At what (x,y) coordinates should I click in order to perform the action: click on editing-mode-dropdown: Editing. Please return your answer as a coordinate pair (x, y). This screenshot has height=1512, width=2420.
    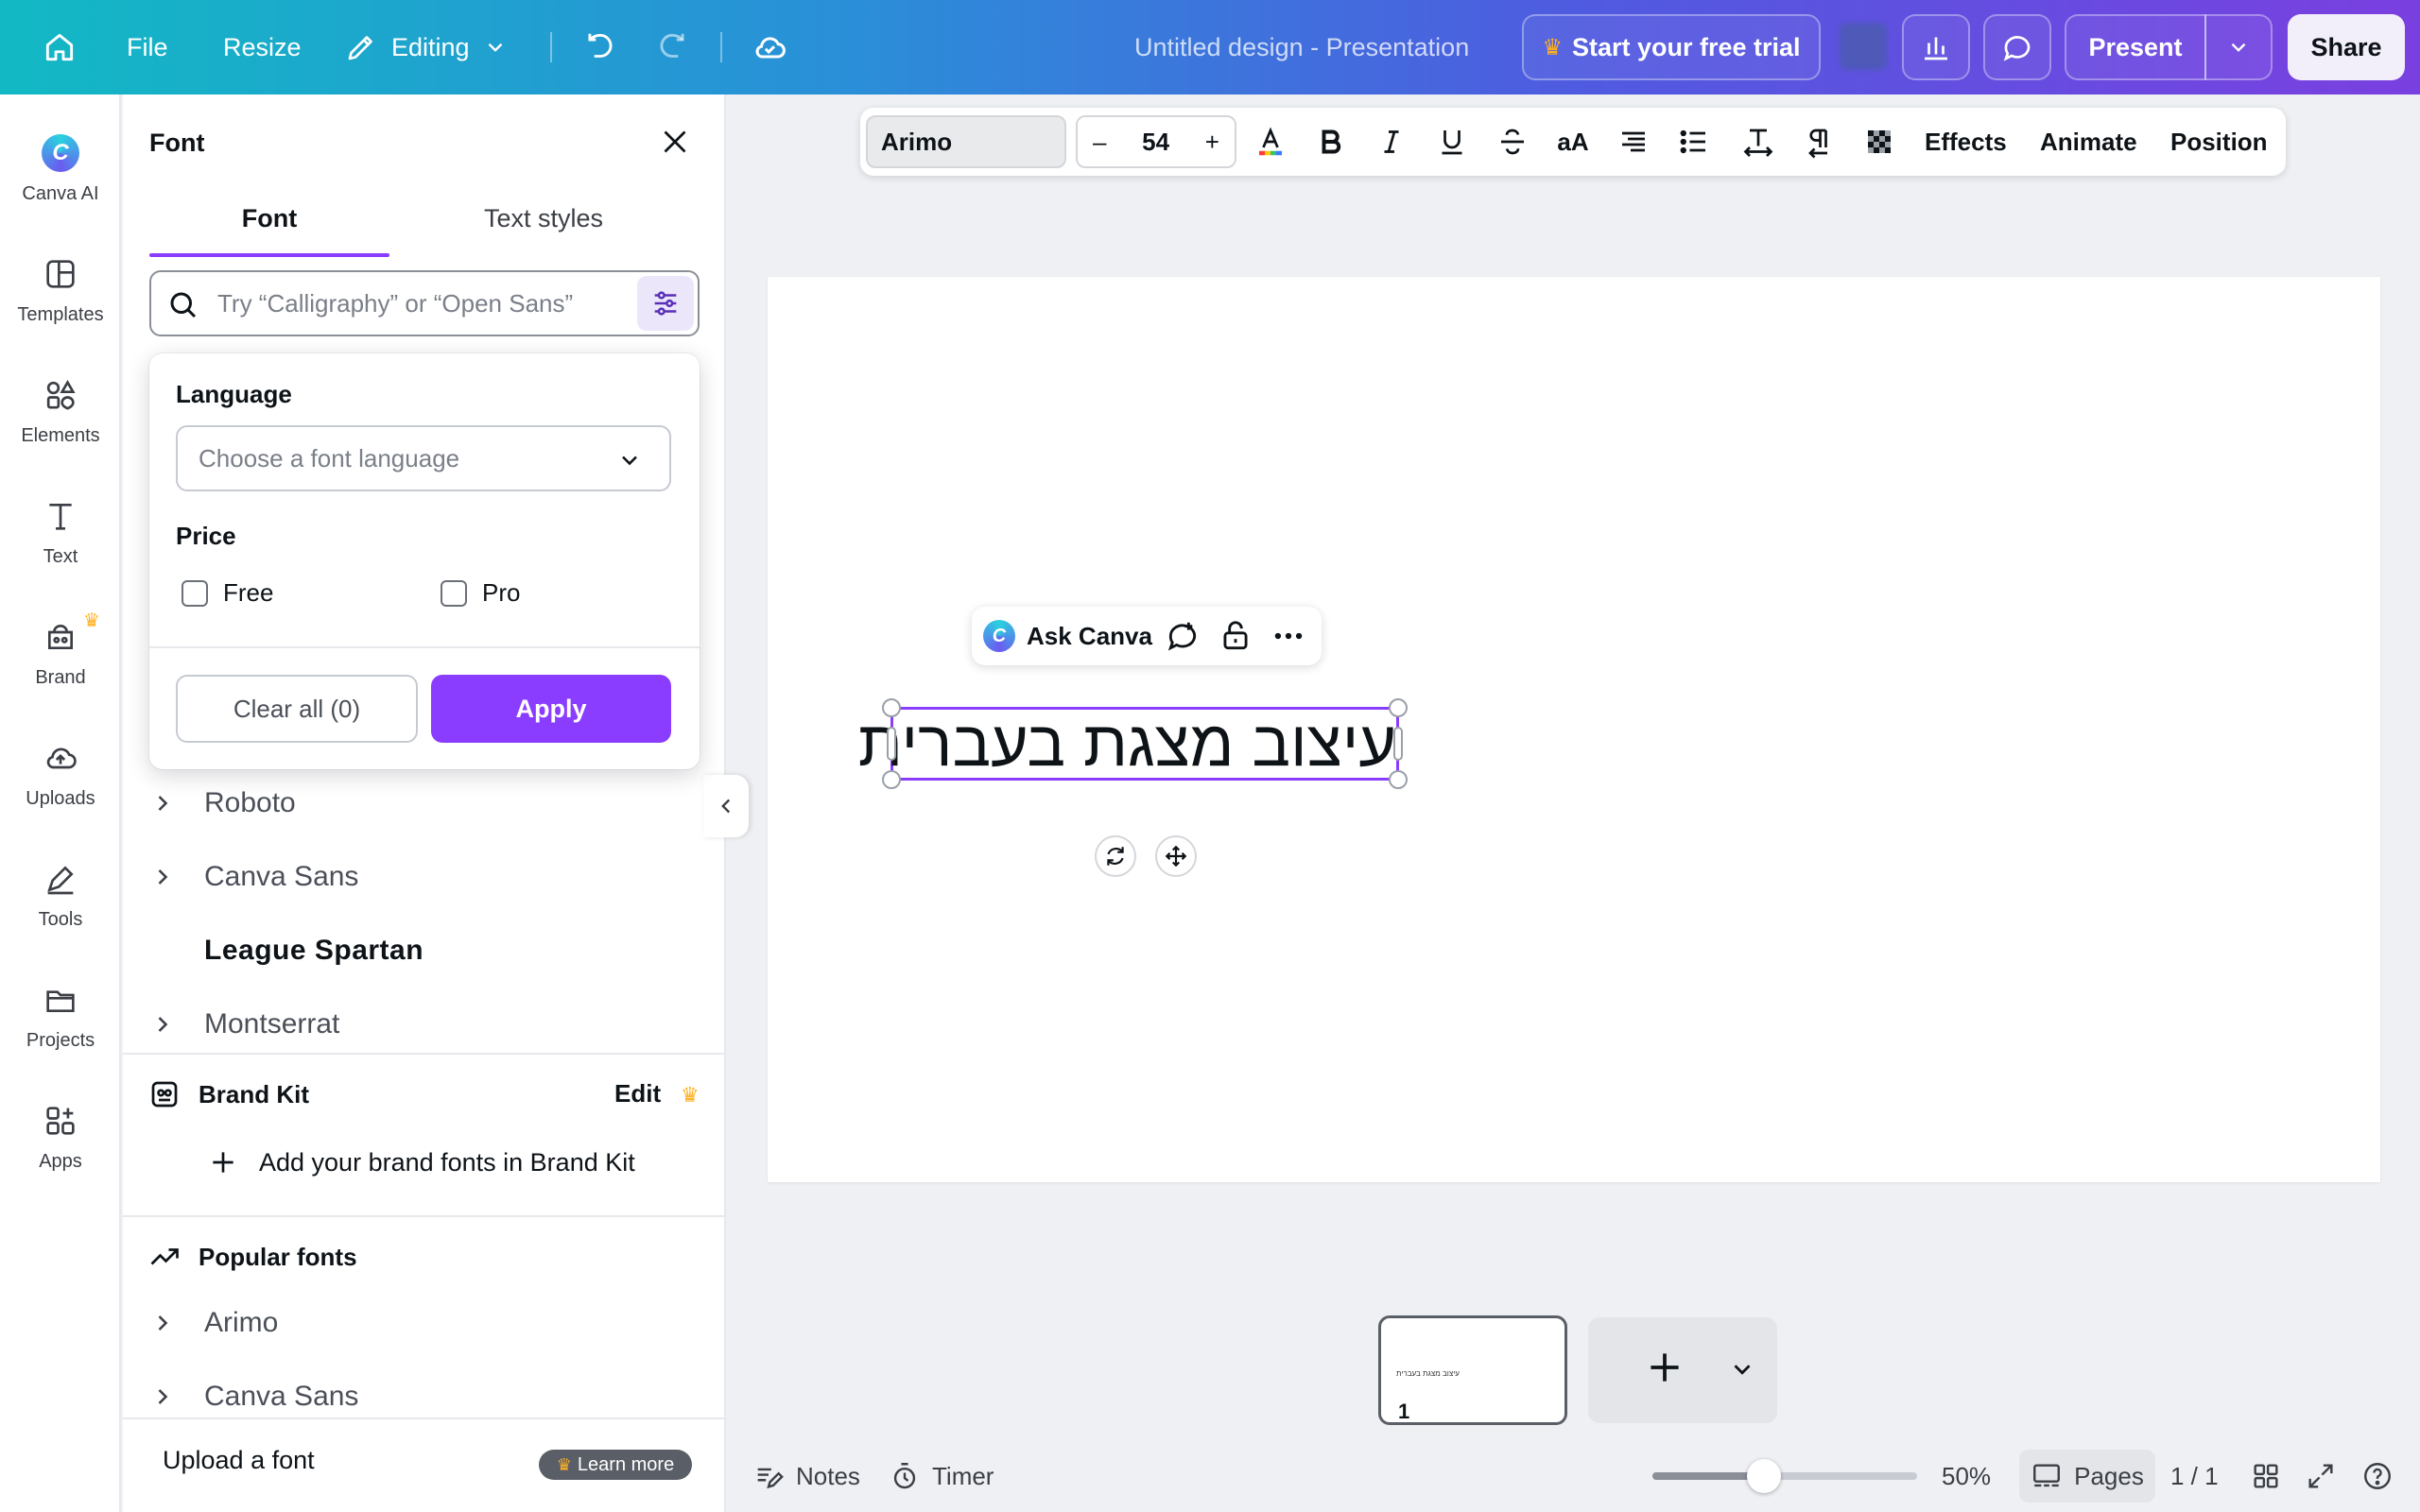
    Looking at the image, I should click on (426, 47).